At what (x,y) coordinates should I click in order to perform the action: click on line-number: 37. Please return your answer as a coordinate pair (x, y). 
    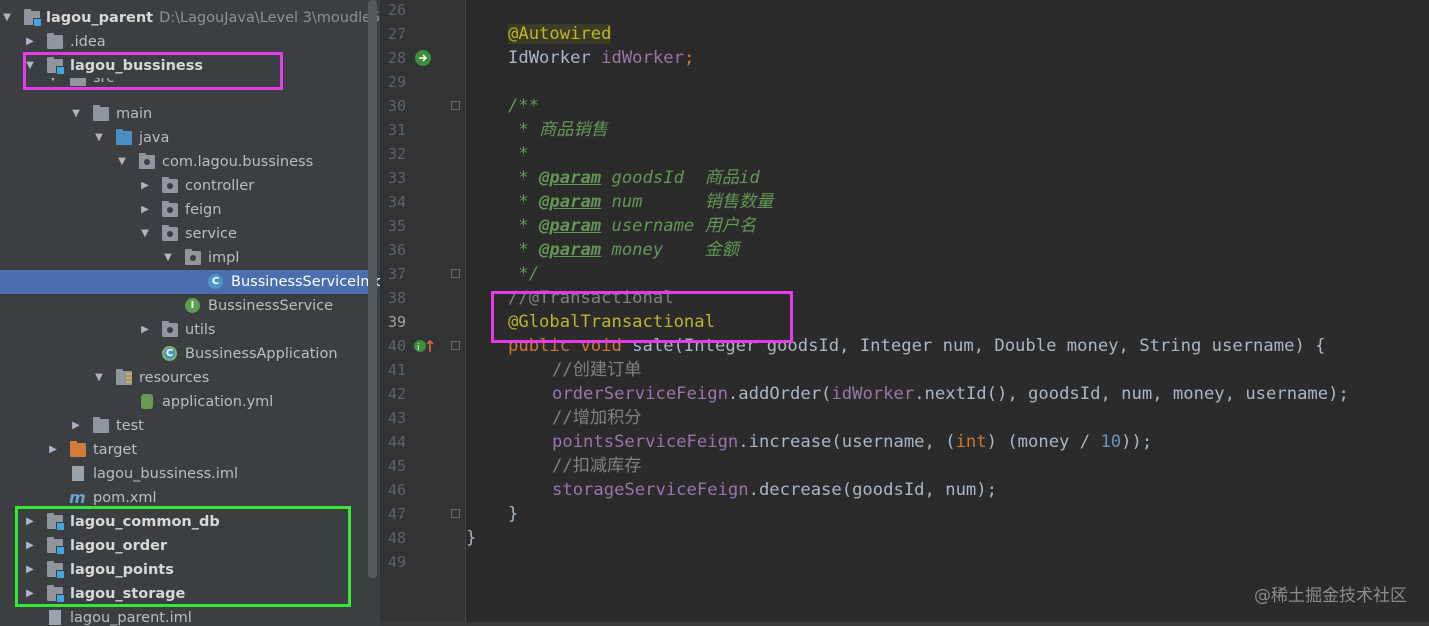
    Looking at the image, I should click on (396, 274).